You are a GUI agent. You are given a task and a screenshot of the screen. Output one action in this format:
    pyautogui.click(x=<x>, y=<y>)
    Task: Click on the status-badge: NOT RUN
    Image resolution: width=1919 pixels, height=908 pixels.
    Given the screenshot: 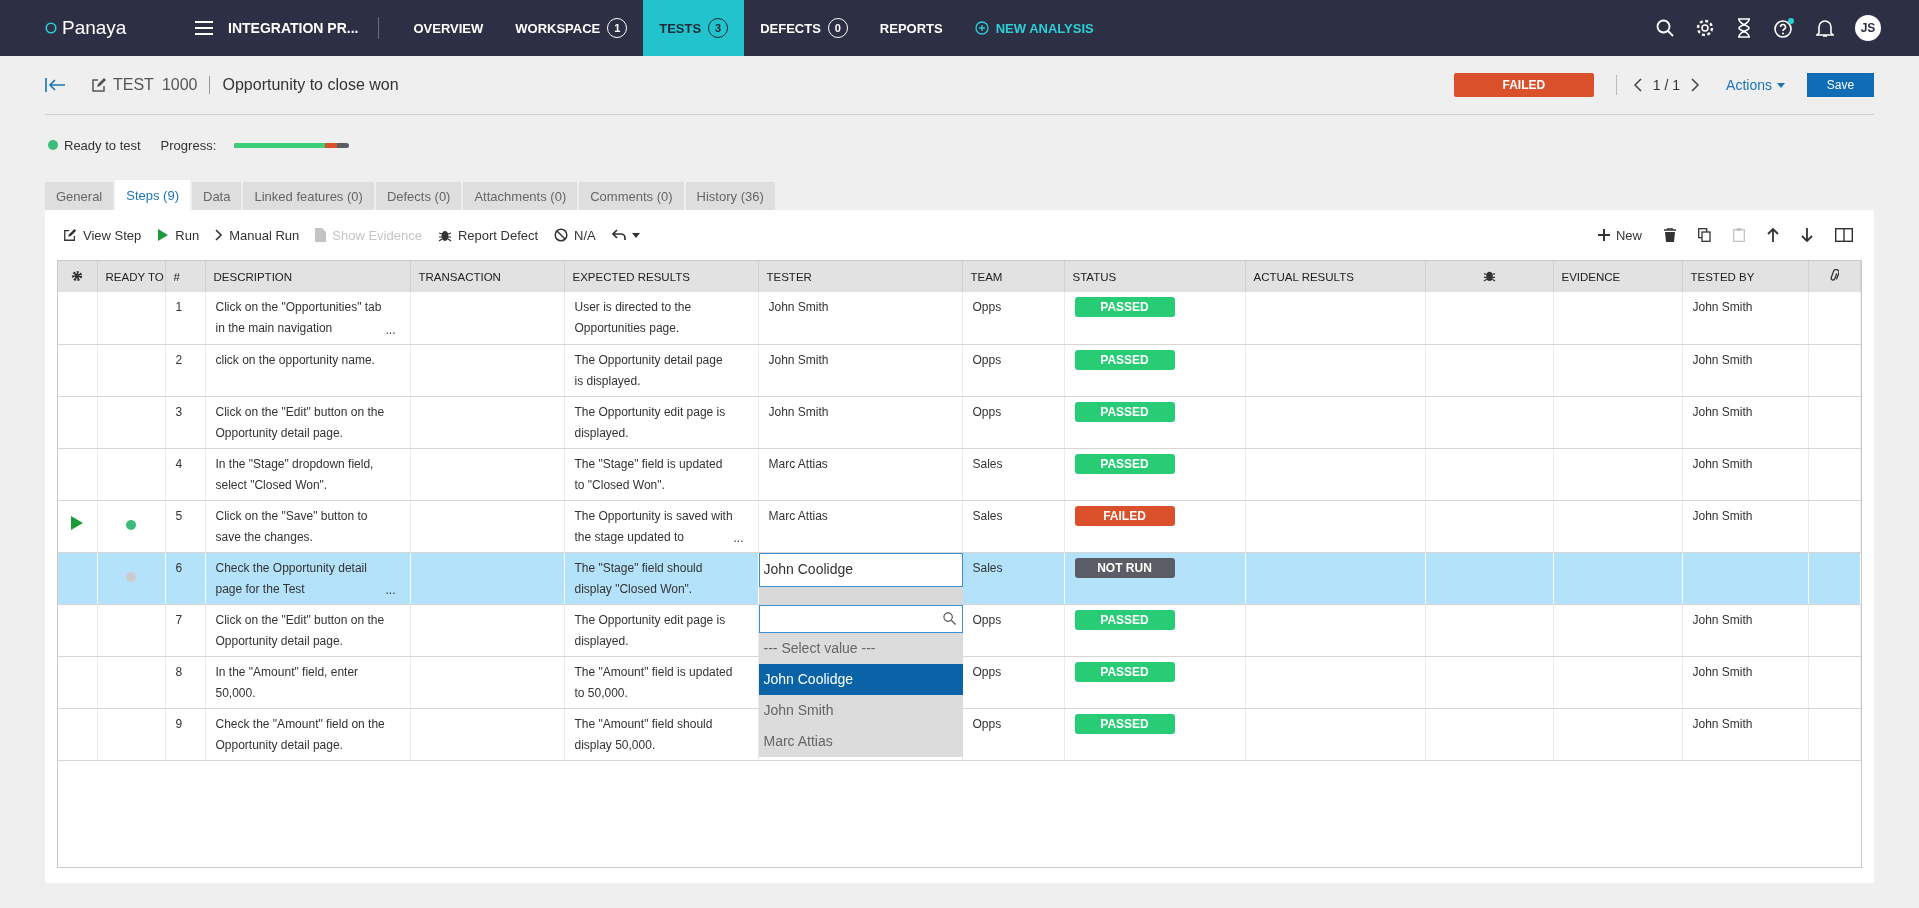 What is the action you would take?
    pyautogui.click(x=1124, y=567)
    